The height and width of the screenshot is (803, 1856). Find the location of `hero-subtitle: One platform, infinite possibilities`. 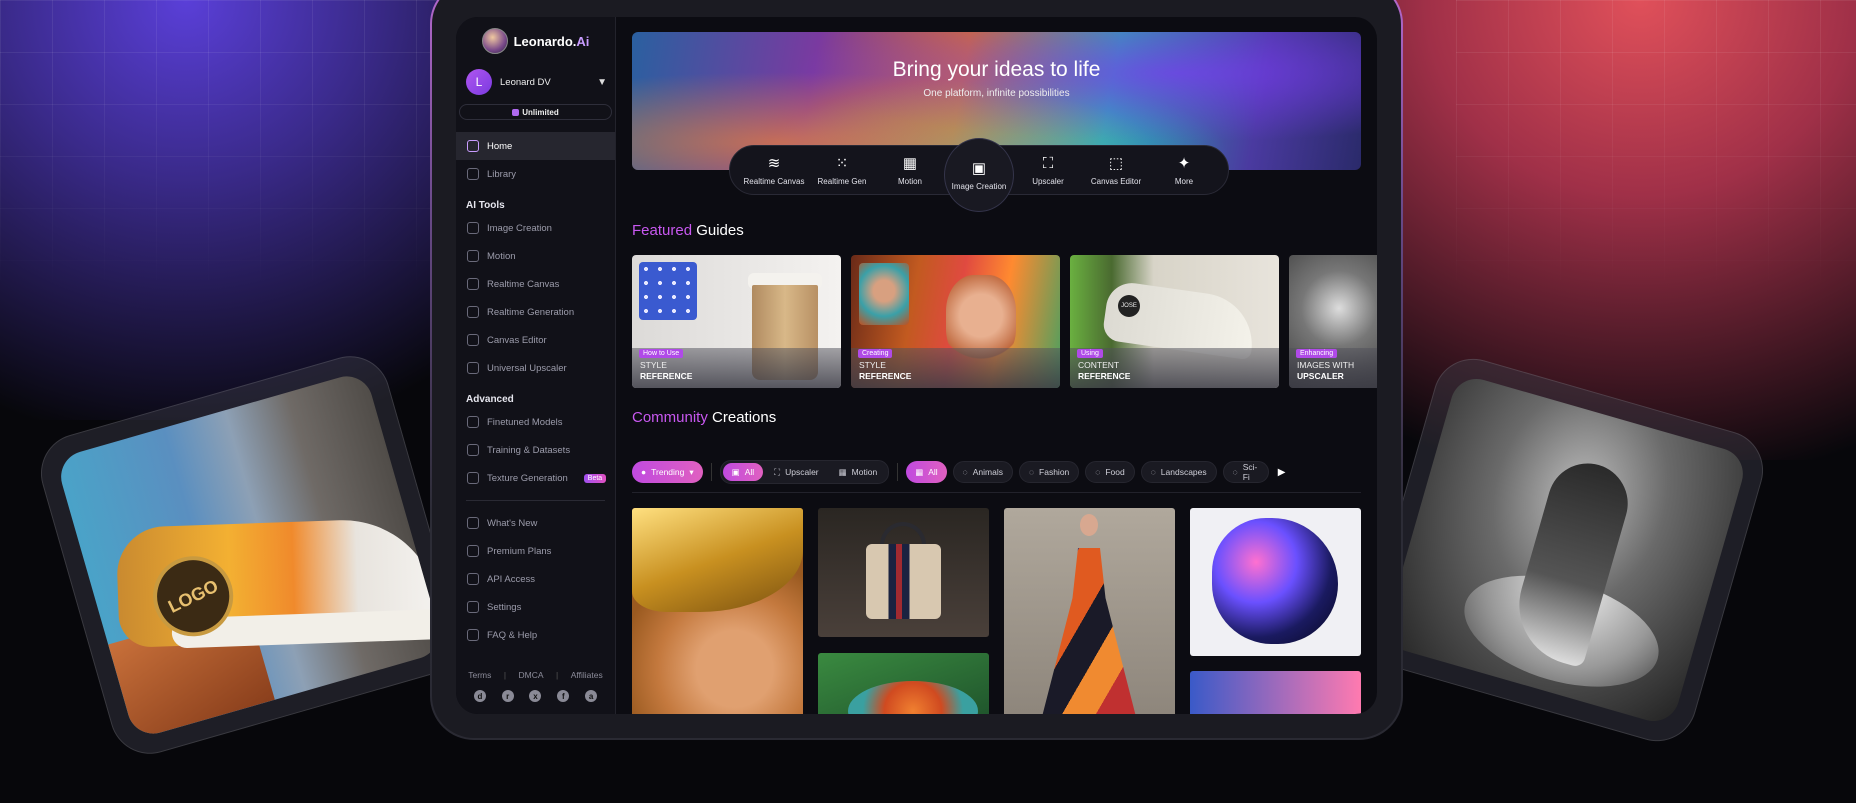

hero-subtitle: One platform, infinite possibilities is located at coordinates (996, 93).